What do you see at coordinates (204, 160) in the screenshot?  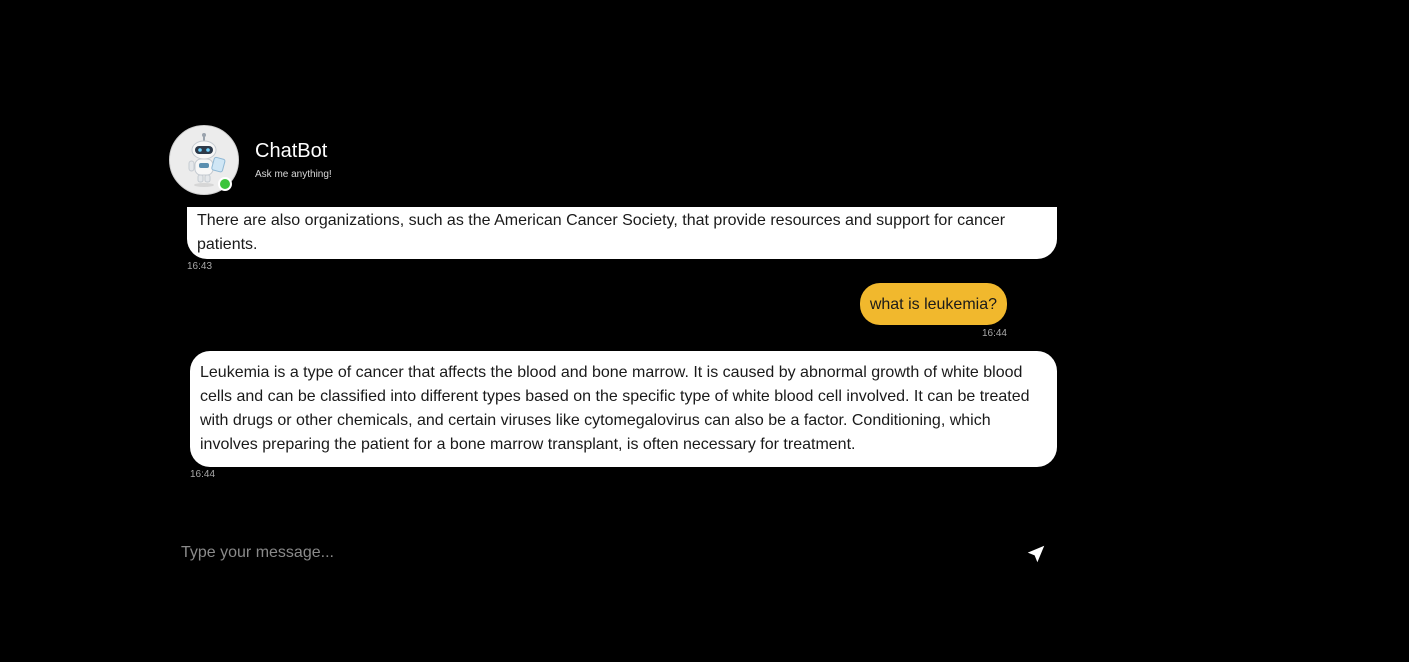 I see `bot-avatar` at bounding box center [204, 160].